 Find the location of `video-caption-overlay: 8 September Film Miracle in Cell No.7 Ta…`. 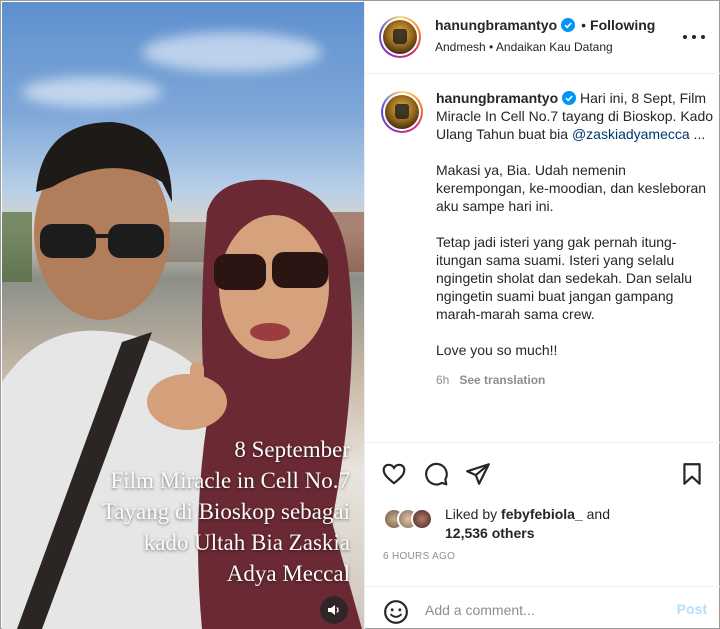

video-caption-overlay: 8 September Film Miracle in Cell No.7 Ta… is located at coordinates (180, 511).